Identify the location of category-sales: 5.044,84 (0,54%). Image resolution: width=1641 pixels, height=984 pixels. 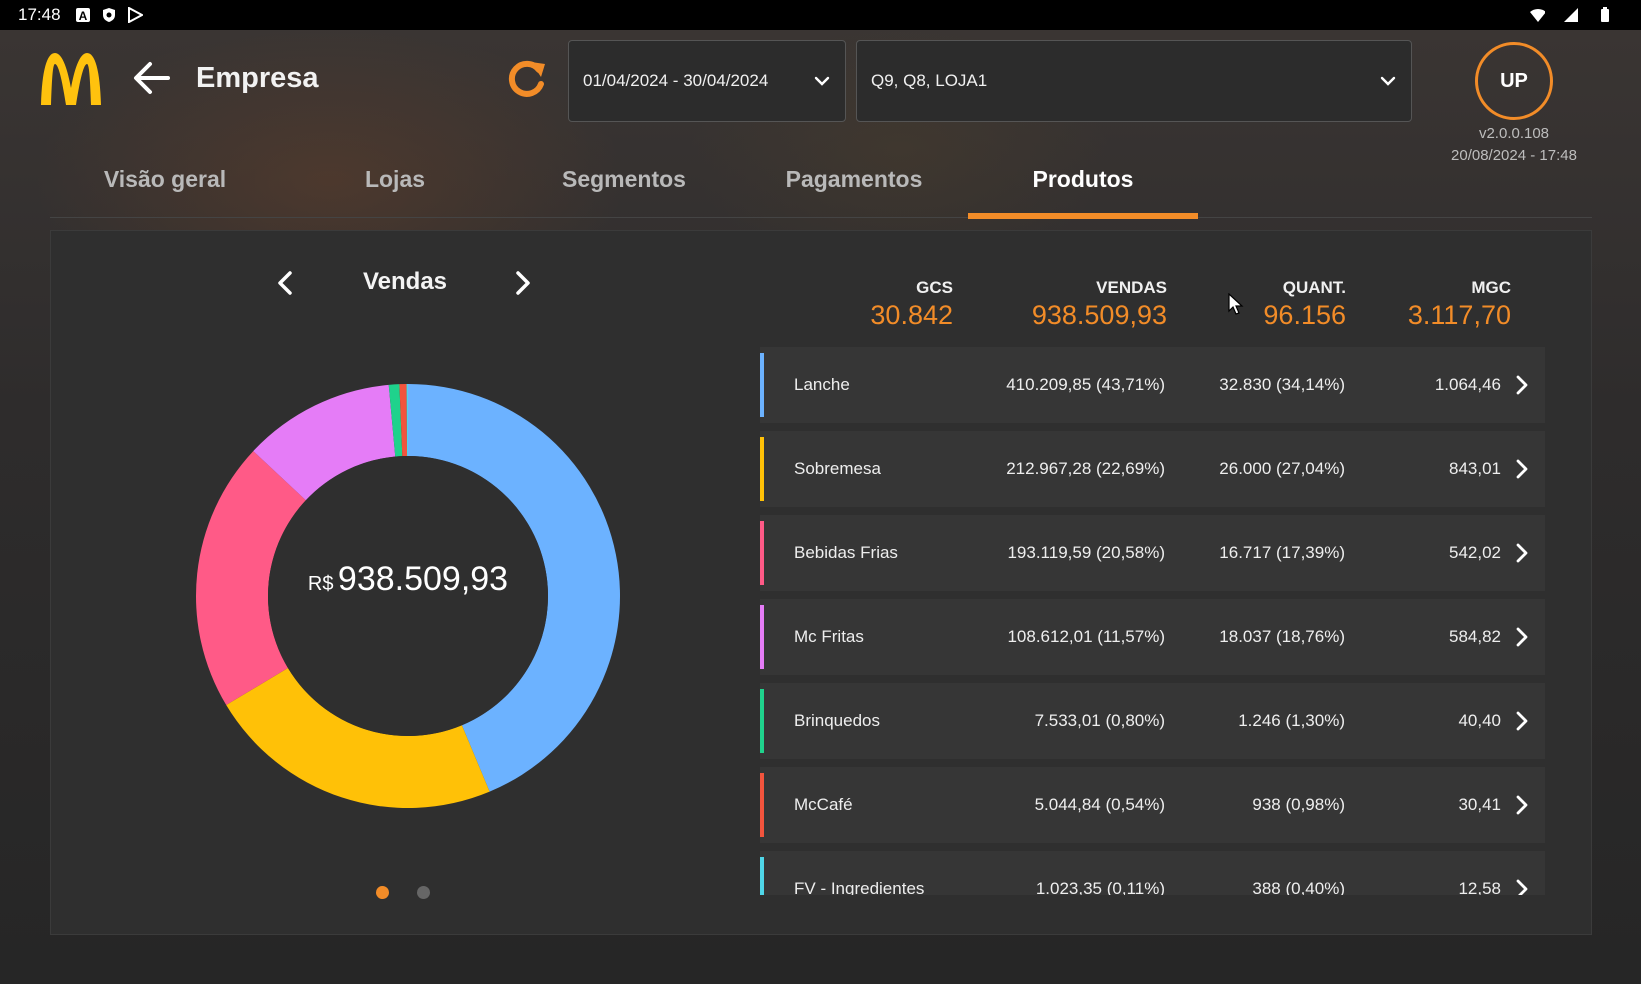
(1099, 804).